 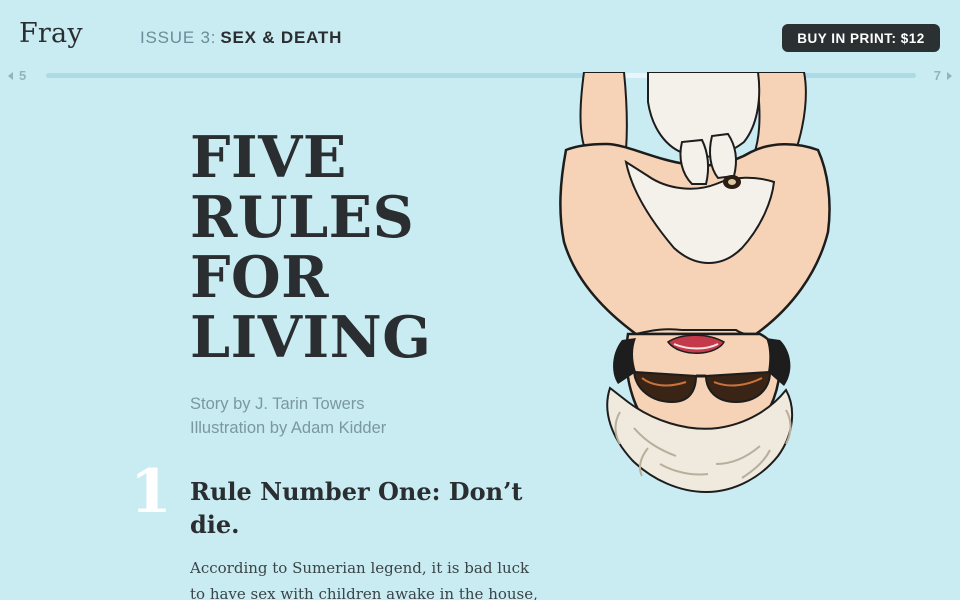 I want to click on previous-page-number: 5, so click(x=23, y=75).